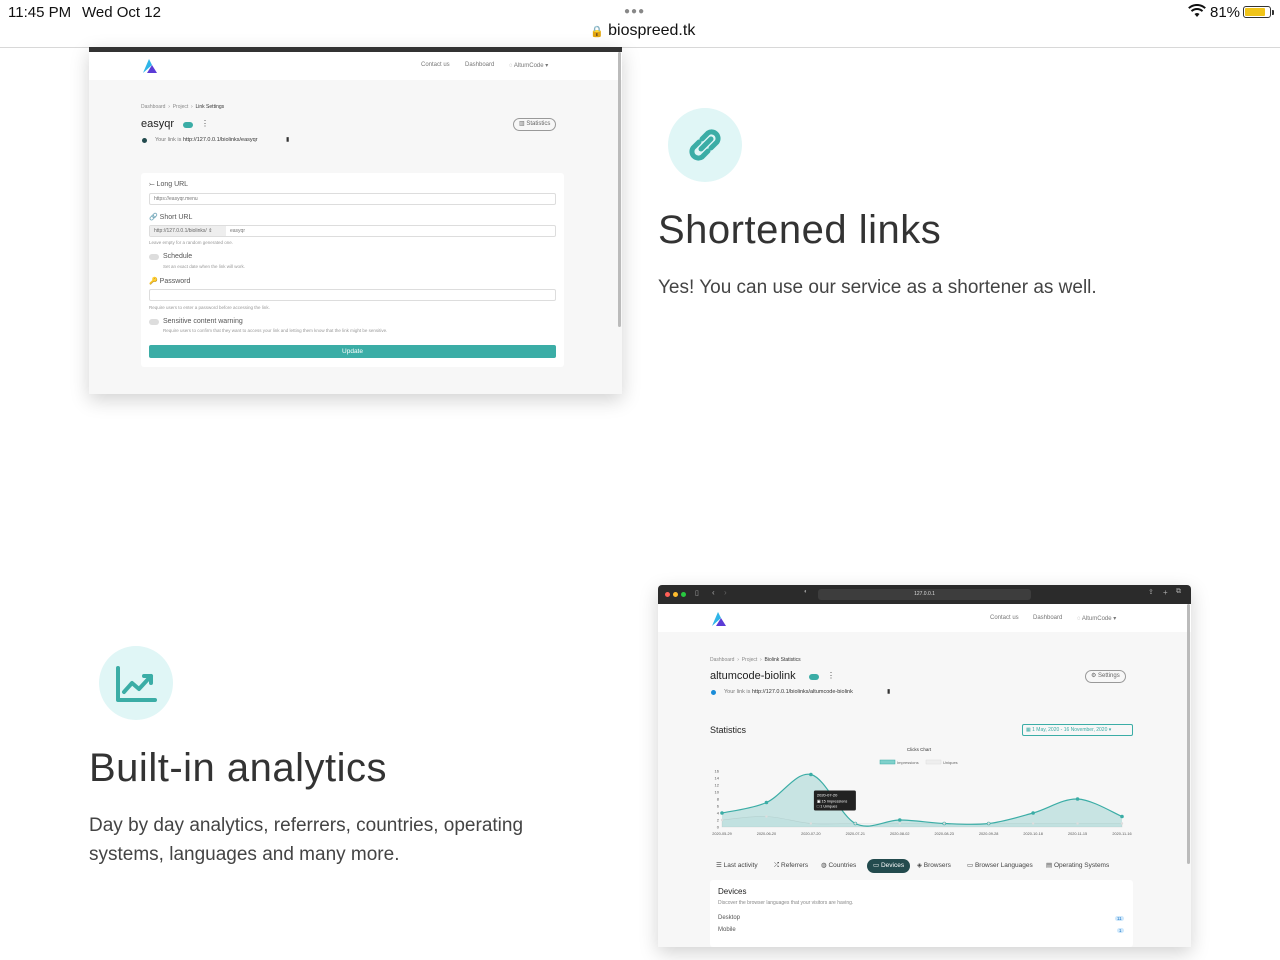 The width and height of the screenshot is (1280, 960). Describe the element at coordinates (718, 820) in the screenshot. I see `y-tick-label: 2` at that location.